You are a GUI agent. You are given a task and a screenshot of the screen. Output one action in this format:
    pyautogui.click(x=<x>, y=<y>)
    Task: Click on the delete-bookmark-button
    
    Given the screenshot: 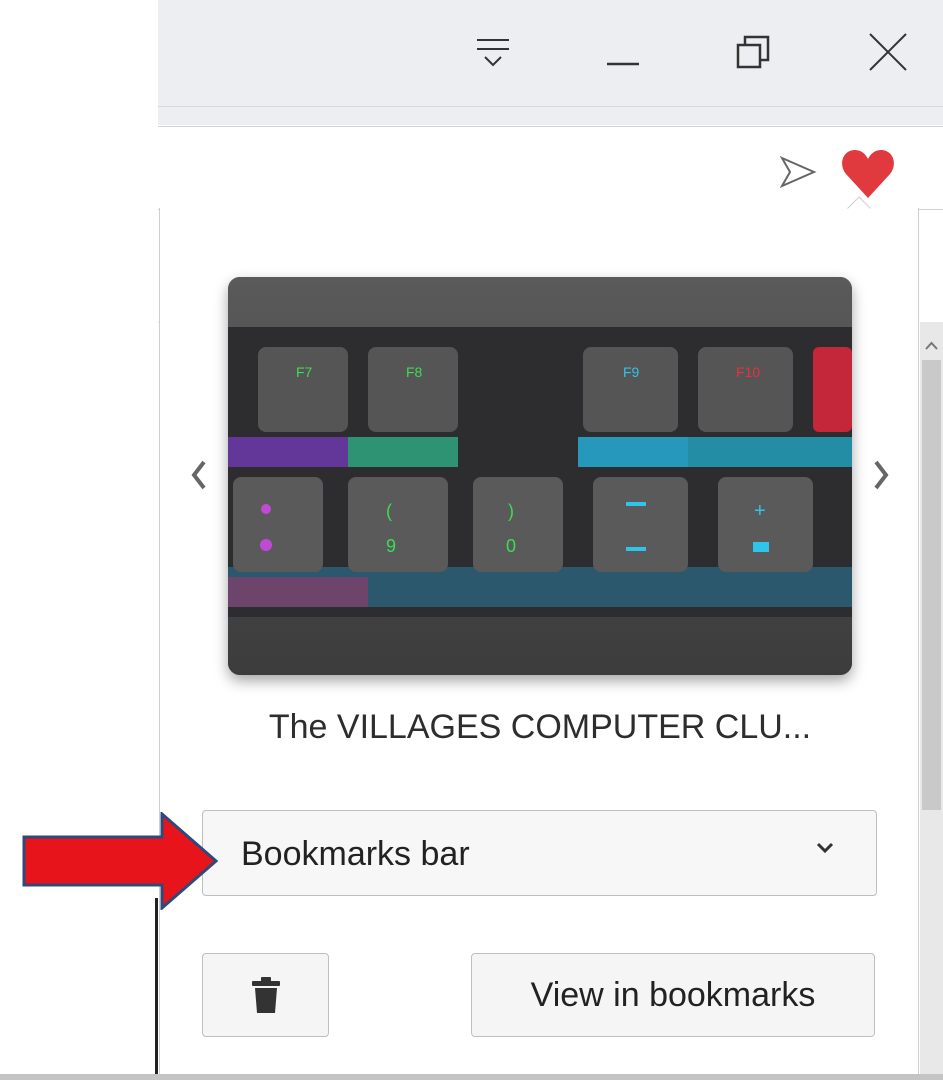 What is the action you would take?
    pyautogui.click(x=265, y=995)
    